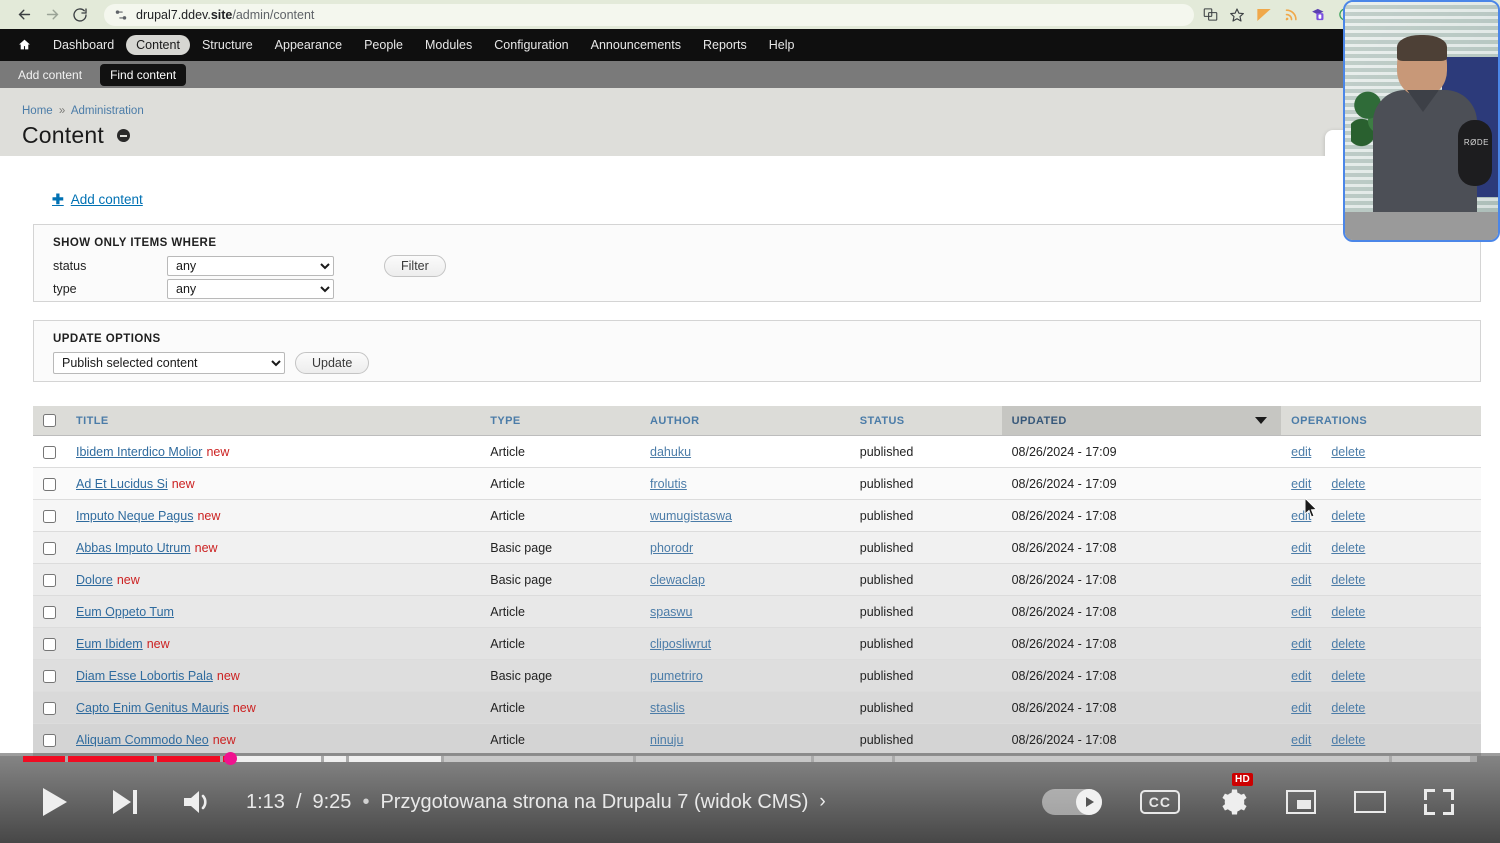  Describe the element at coordinates (198, 802) in the screenshot. I see `volume-icon` at that location.